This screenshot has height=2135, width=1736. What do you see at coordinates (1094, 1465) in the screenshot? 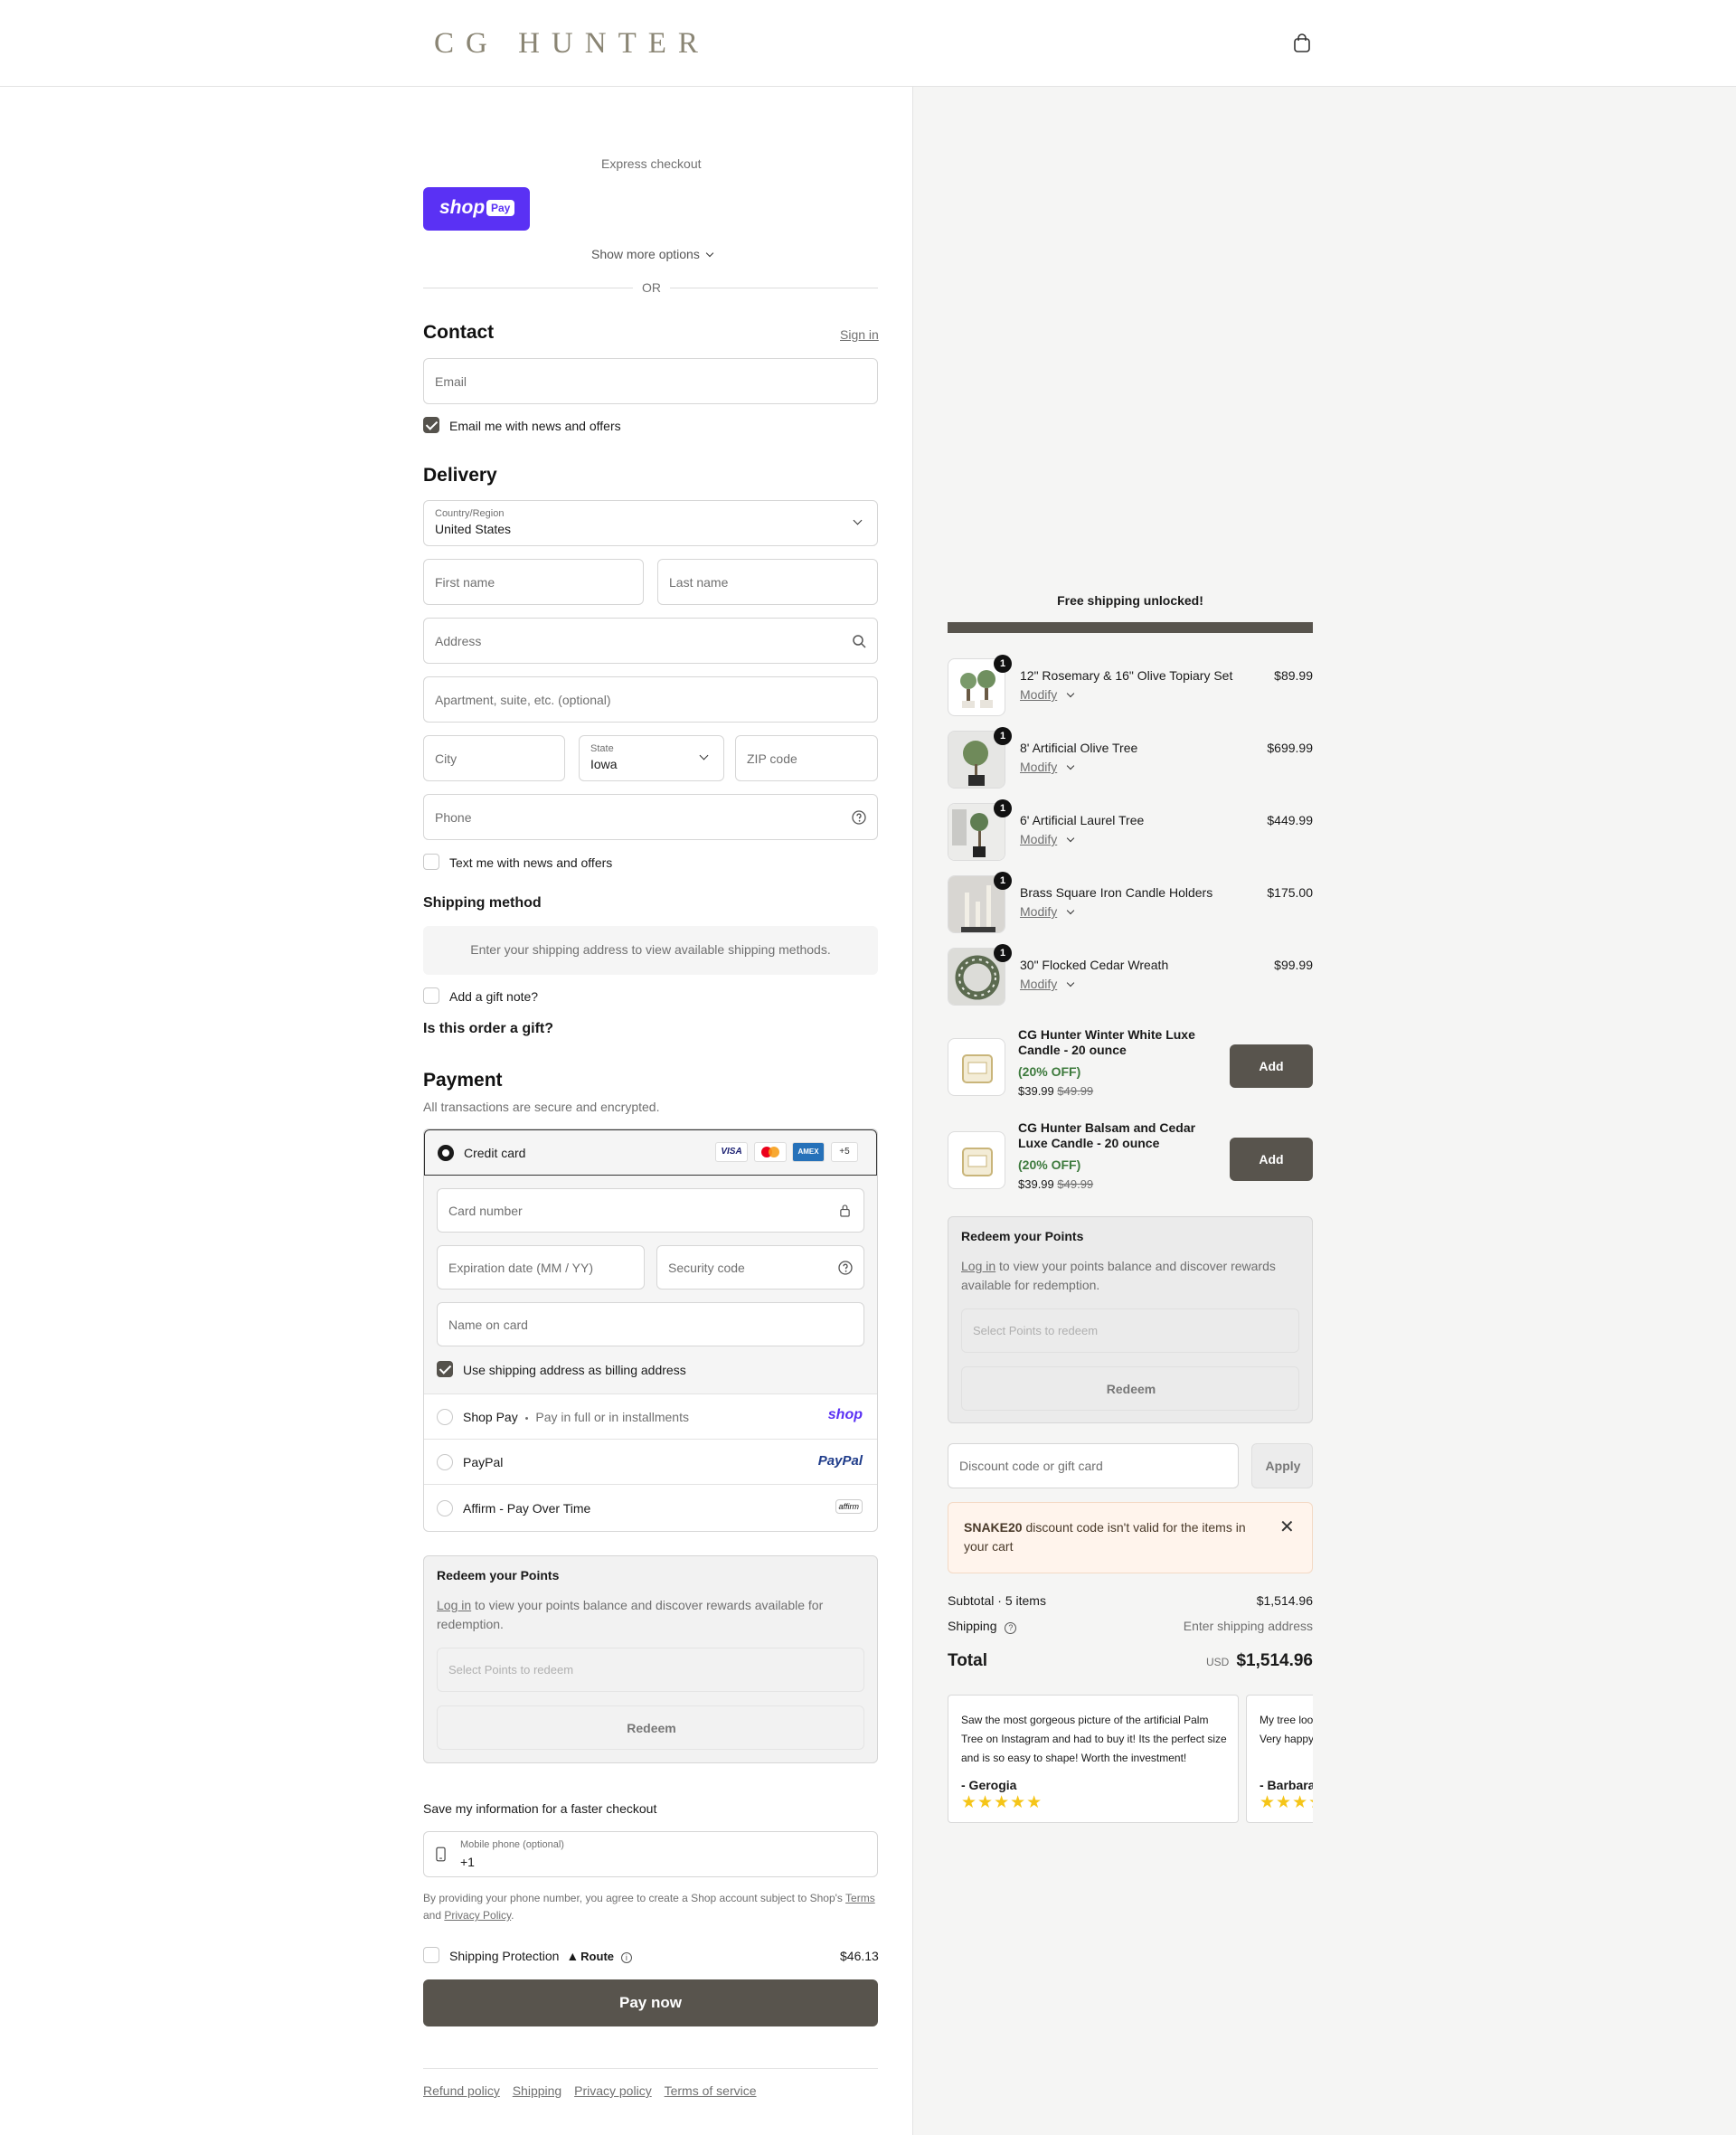
I see `discount-code-field: Discount code or gift card` at bounding box center [1094, 1465].